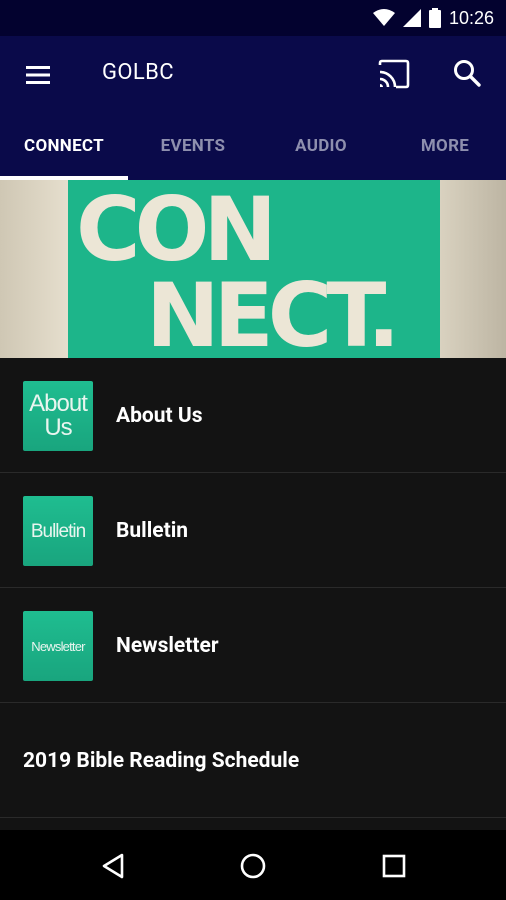 Image resolution: width=506 pixels, height=900 pixels. I want to click on about-us-thumbnail: About Us, so click(58, 416).